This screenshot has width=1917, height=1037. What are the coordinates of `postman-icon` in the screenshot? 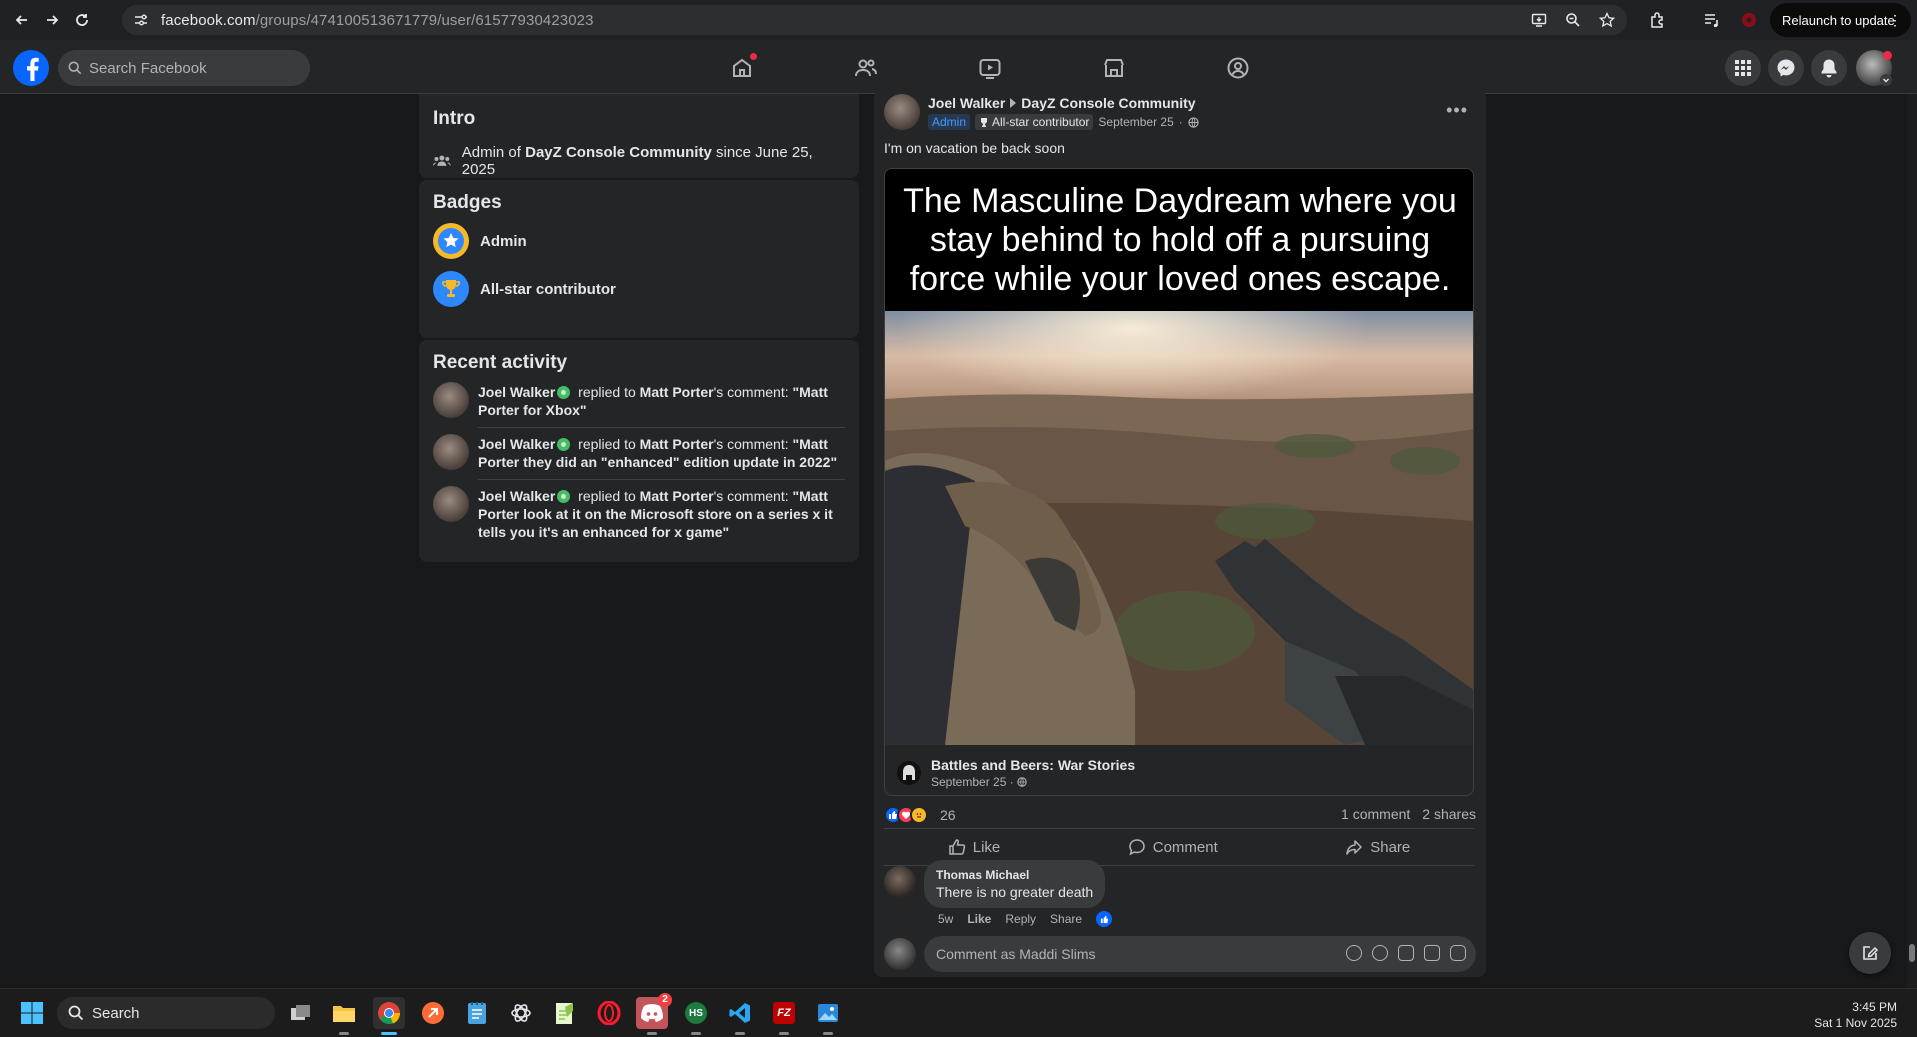 It's located at (433, 1013).